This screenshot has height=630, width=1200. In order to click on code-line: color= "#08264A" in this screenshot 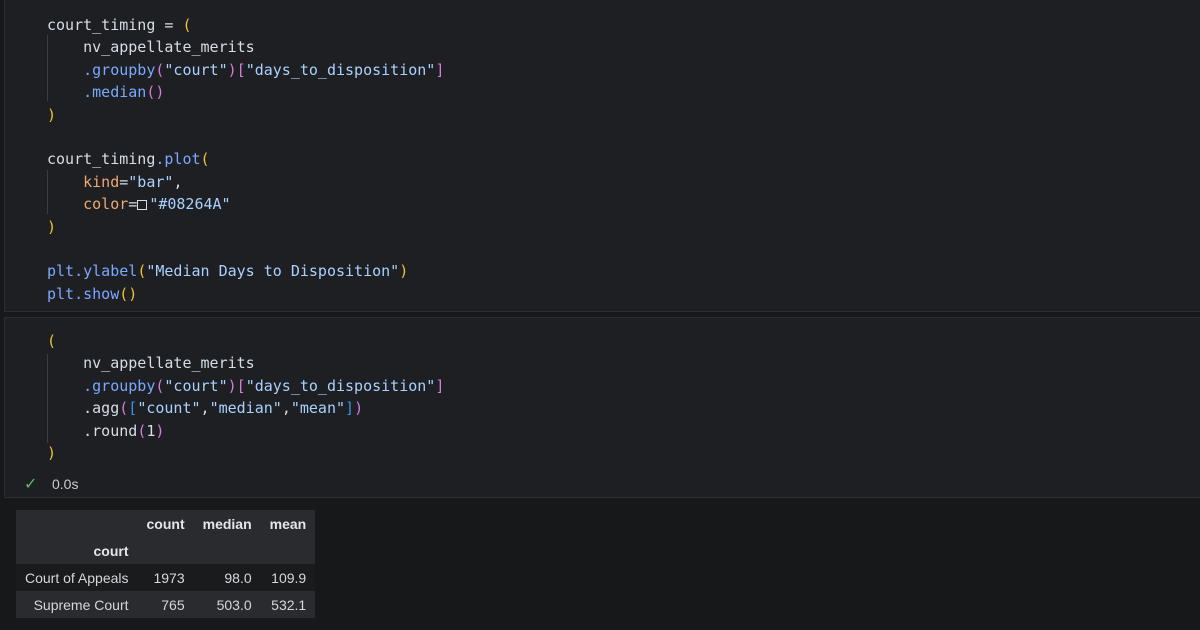, I will do `click(139, 204)`.